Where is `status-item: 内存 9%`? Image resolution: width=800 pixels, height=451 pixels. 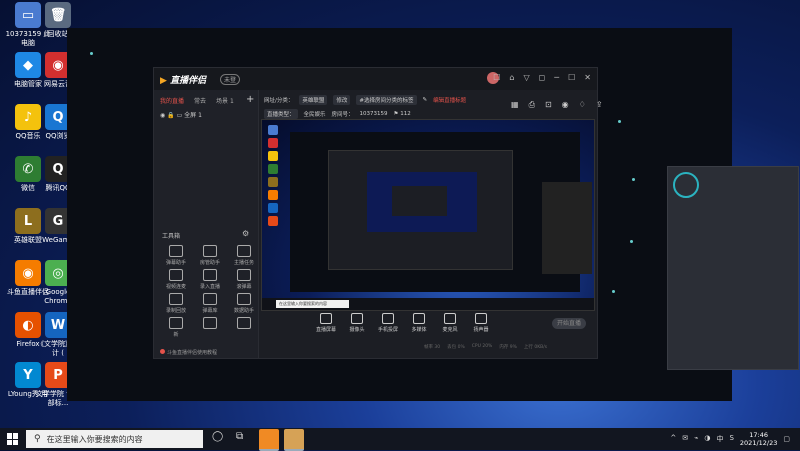 status-item: 内存 9% is located at coordinates (508, 347).